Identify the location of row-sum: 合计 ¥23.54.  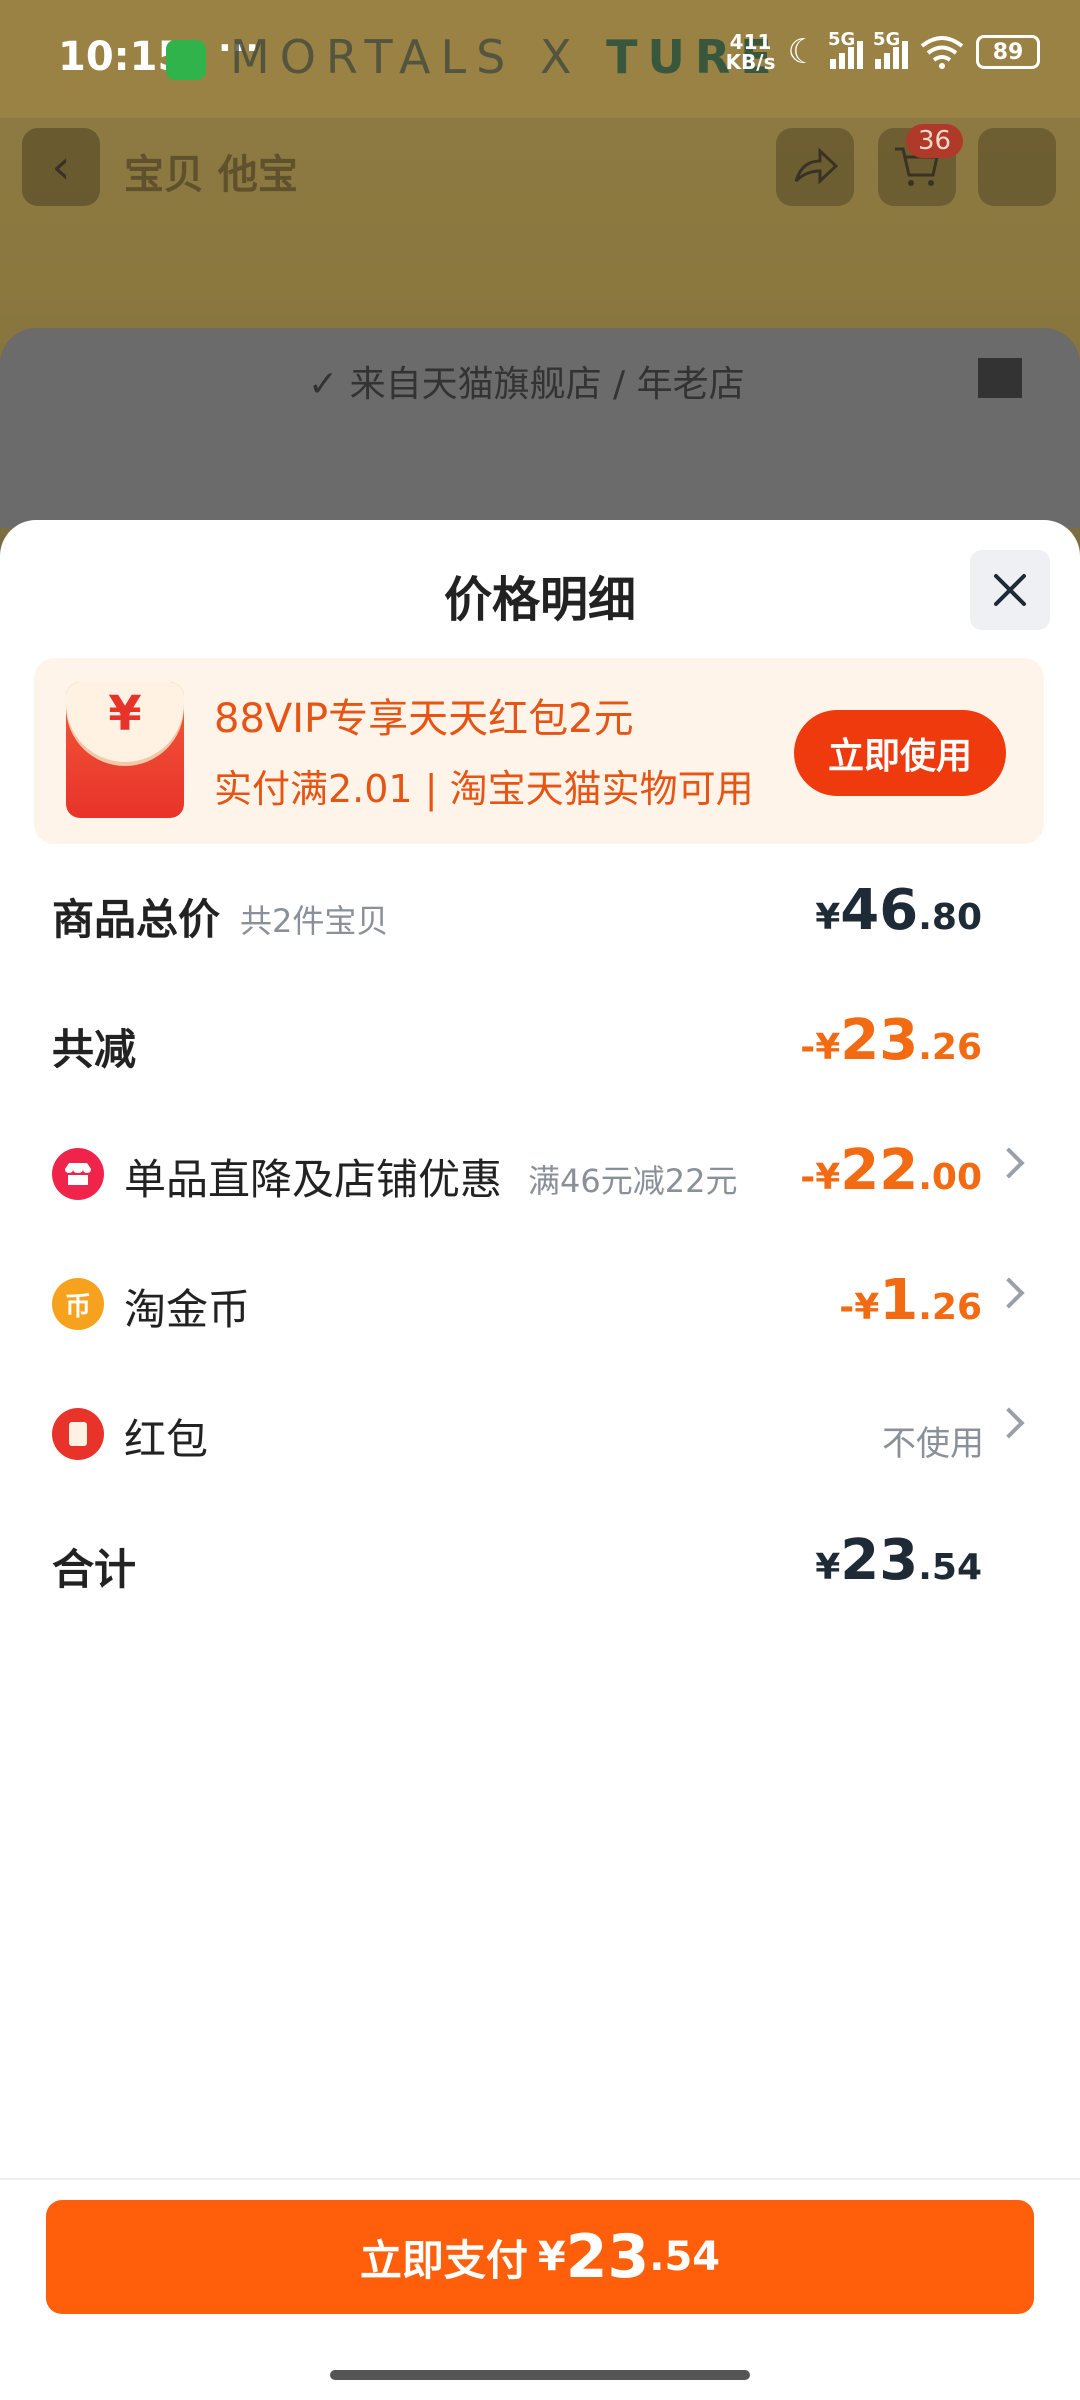
(540, 1558).